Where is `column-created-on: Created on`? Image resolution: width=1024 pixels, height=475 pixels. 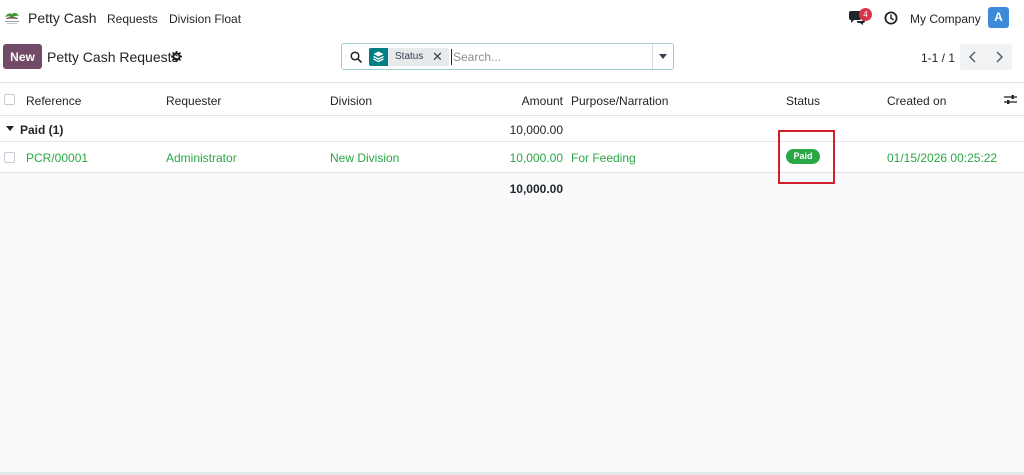 column-created-on: Created on is located at coordinates (916, 101).